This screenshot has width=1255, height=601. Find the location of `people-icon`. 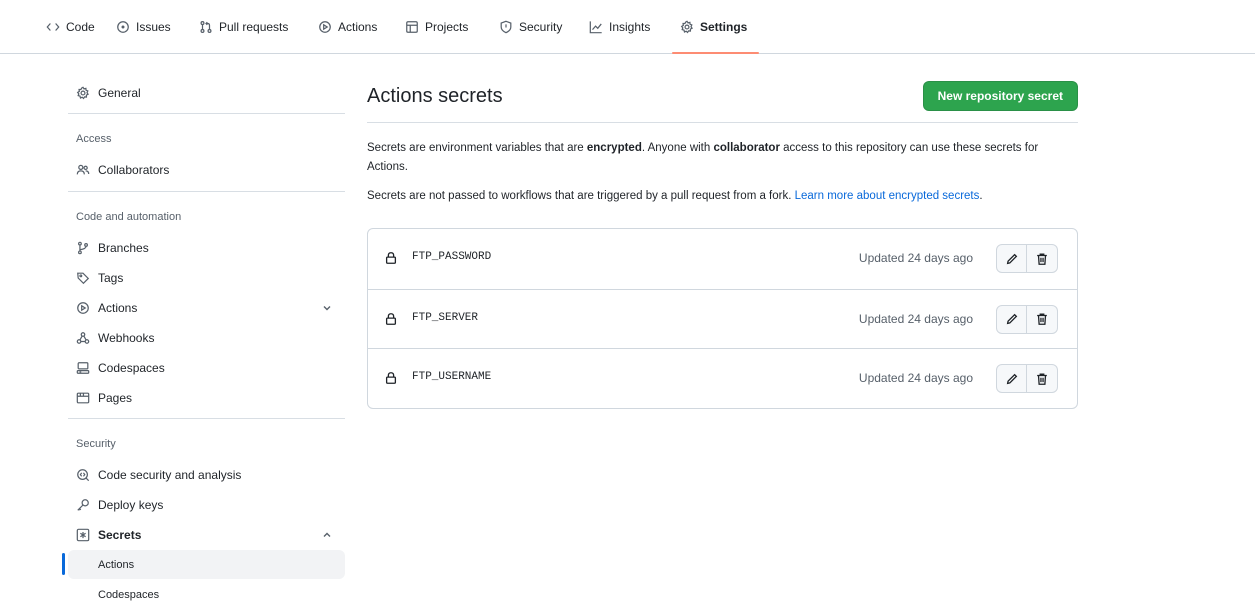

people-icon is located at coordinates (83, 169).